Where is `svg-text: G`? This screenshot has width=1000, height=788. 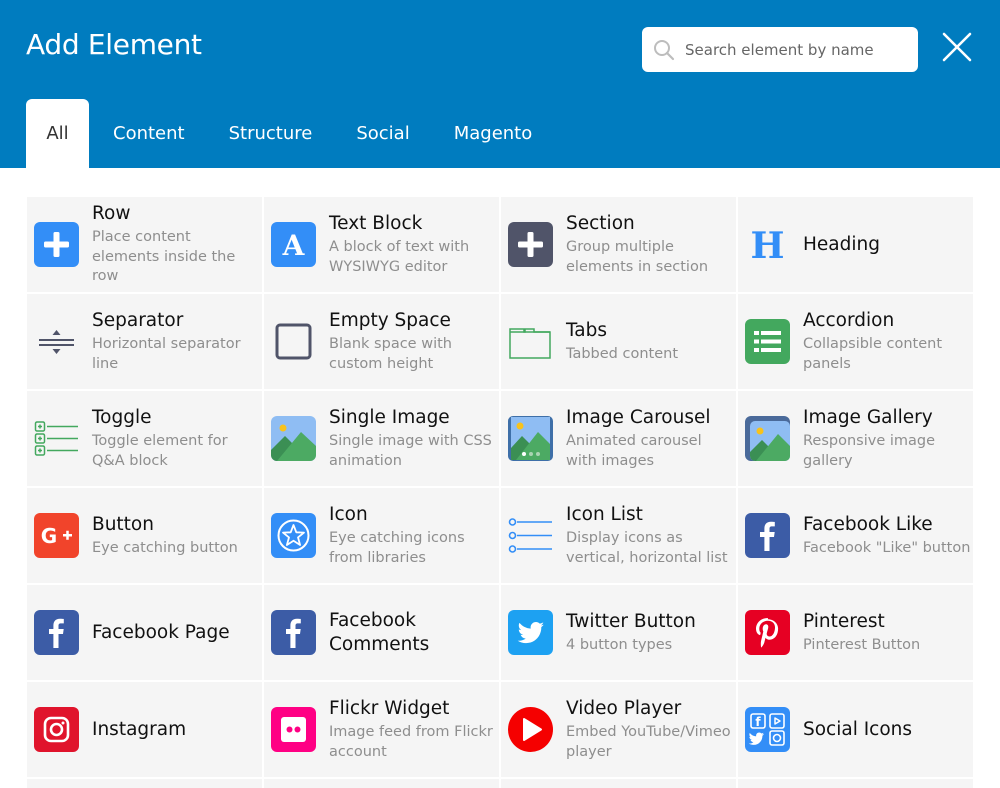 svg-text: G is located at coordinates (49, 536).